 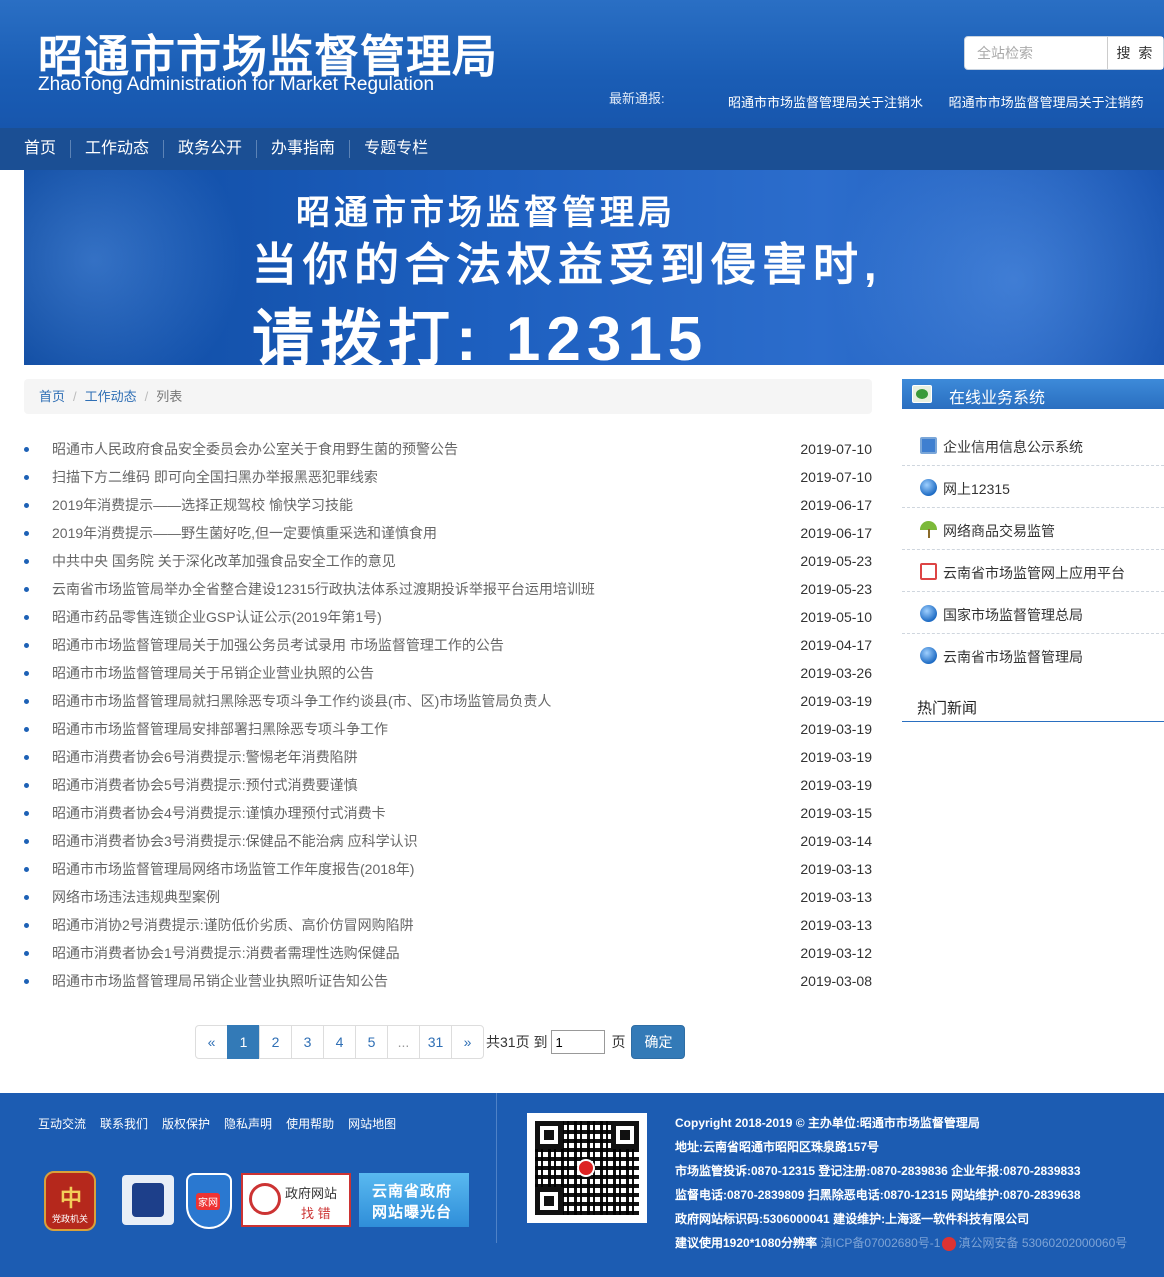 What do you see at coordinates (448, 813) in the screenshot?
I see `news-list-item: 昭通市消费者协会4号消费提示:谨慎办理预付式消费卡 2019-03-15` at bounding box center [448, 813].